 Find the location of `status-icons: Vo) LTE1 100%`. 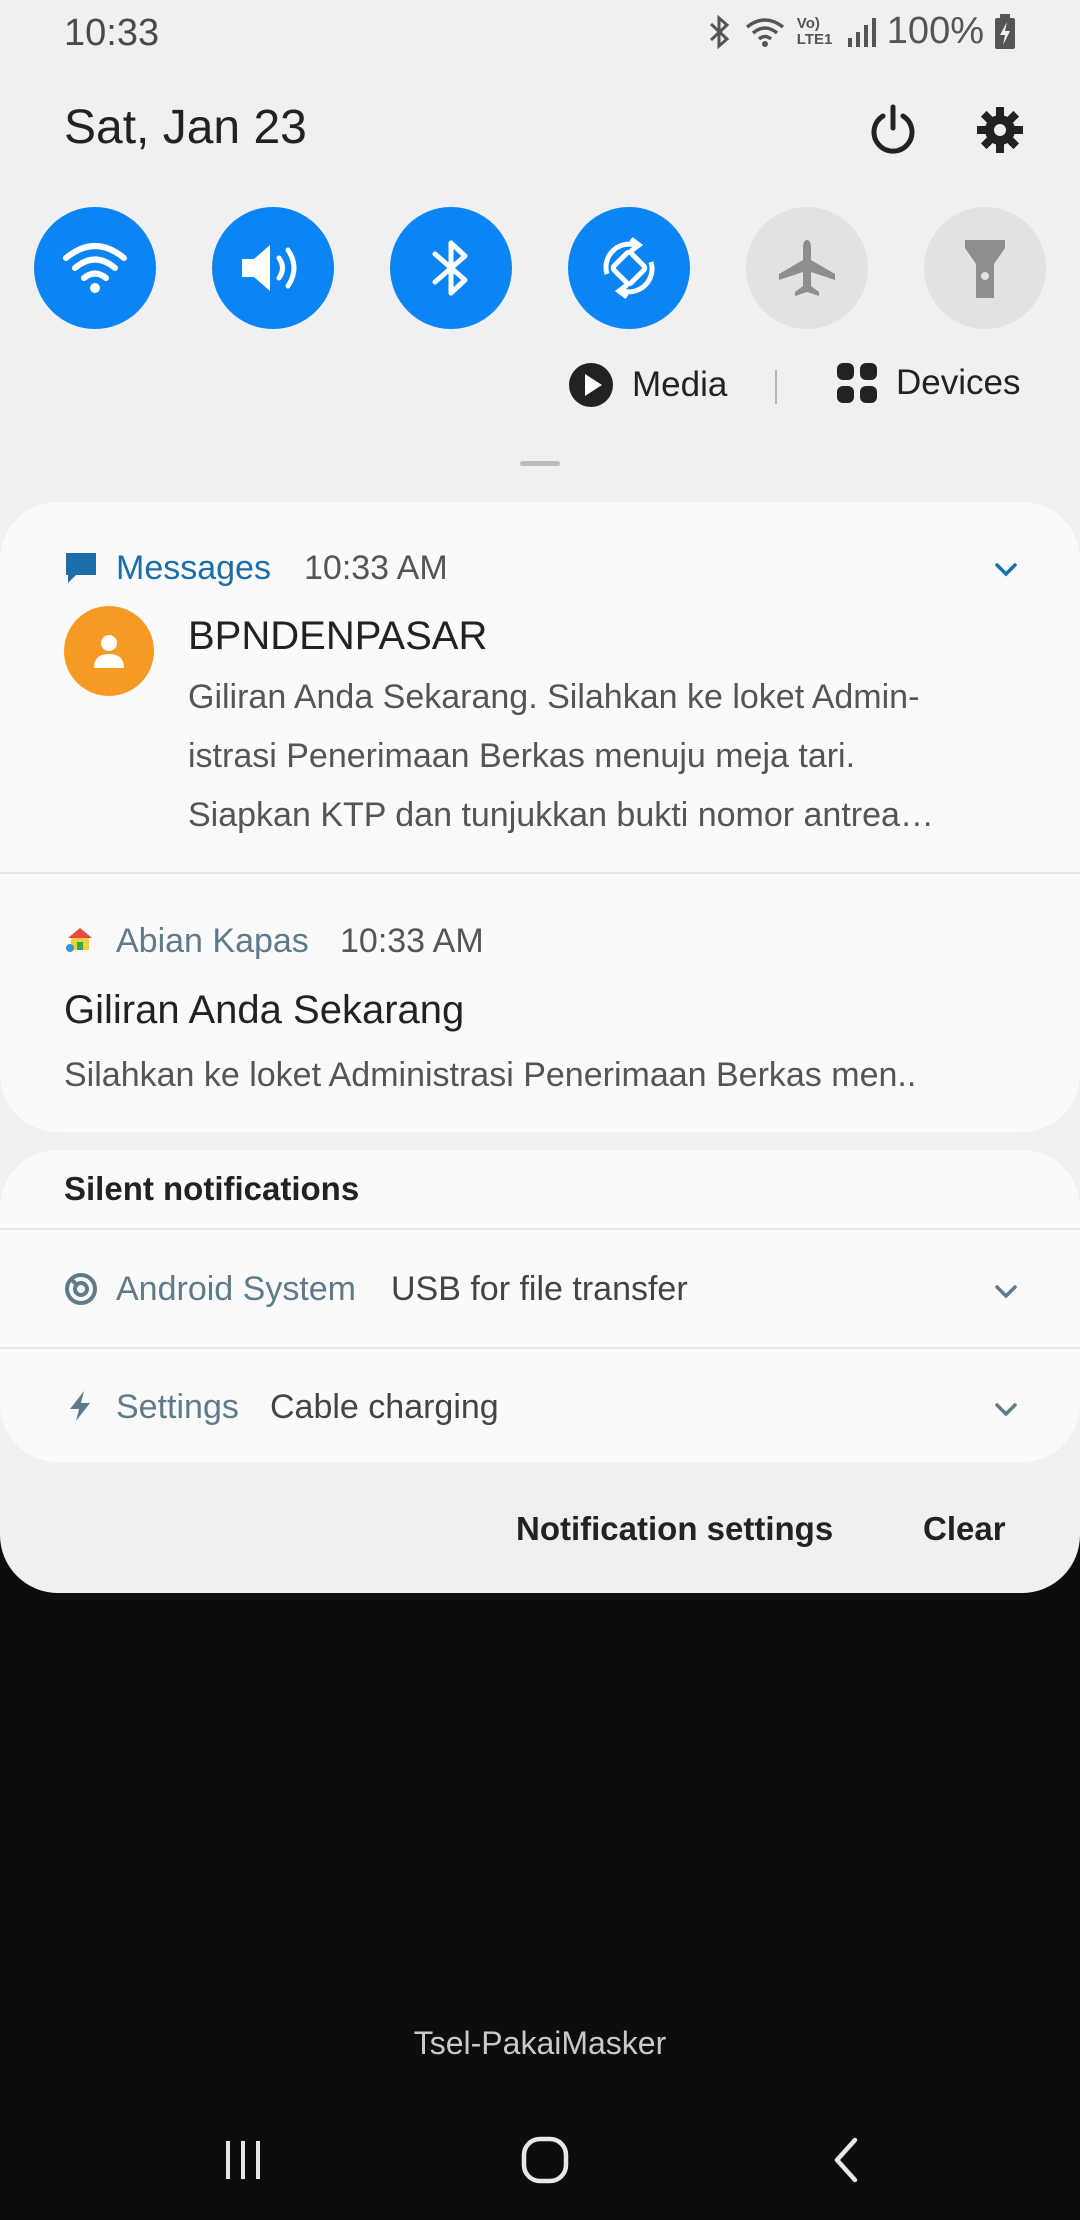

status-icons: Vo) LTE1 100% is located at coordinates (861, 31).